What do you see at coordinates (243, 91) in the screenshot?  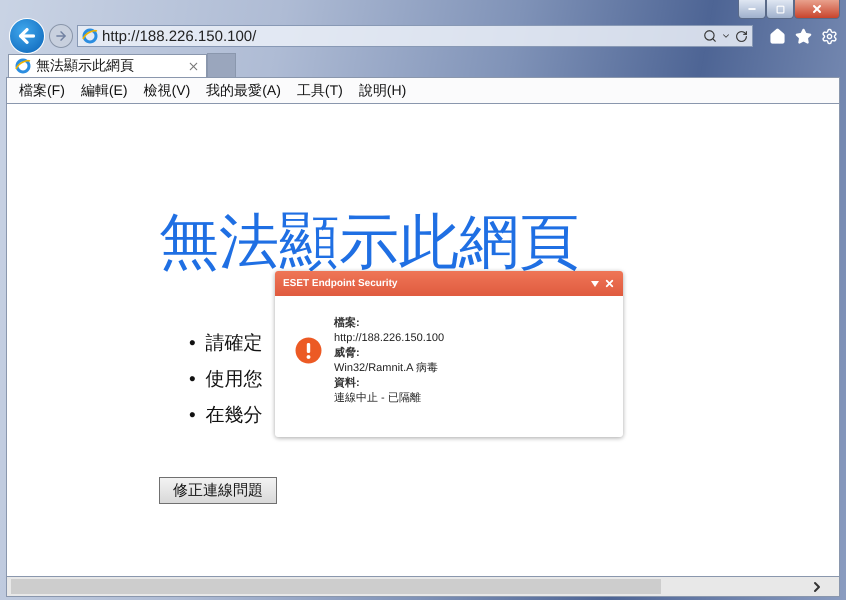 I see `menu-item: 我的最愛(A)` at bounding box center [243, 91].